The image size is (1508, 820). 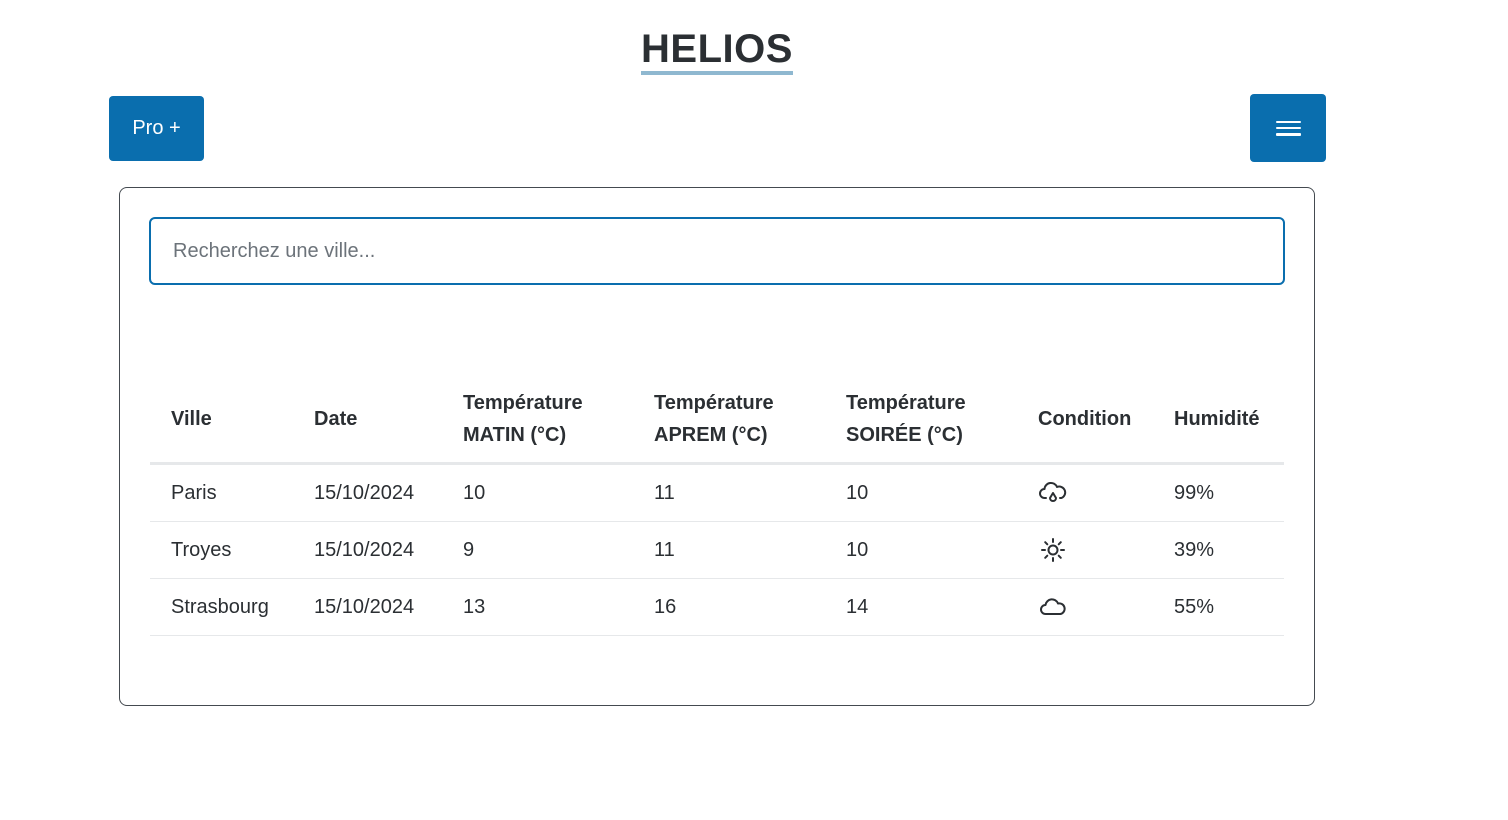 I want to click on sun-icon, so click(x=1053, y=550).